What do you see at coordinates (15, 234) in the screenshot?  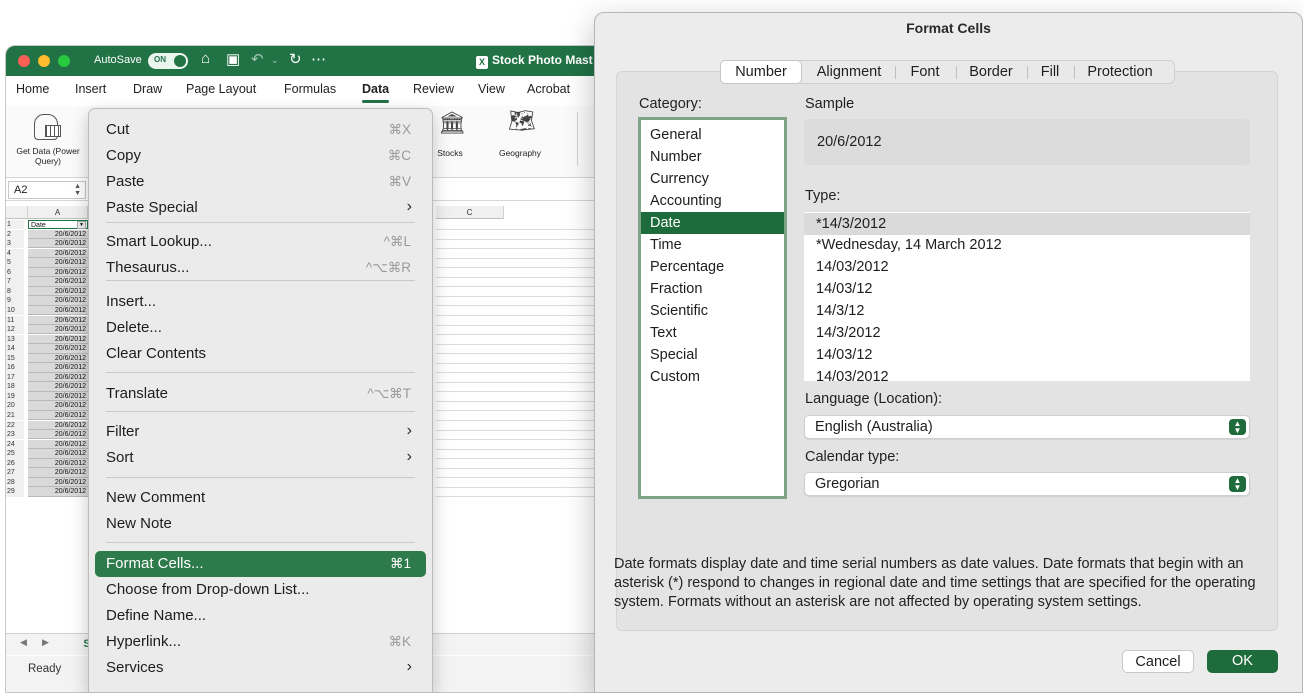 I see `row-number: 2` at bounding box center [15, 234].